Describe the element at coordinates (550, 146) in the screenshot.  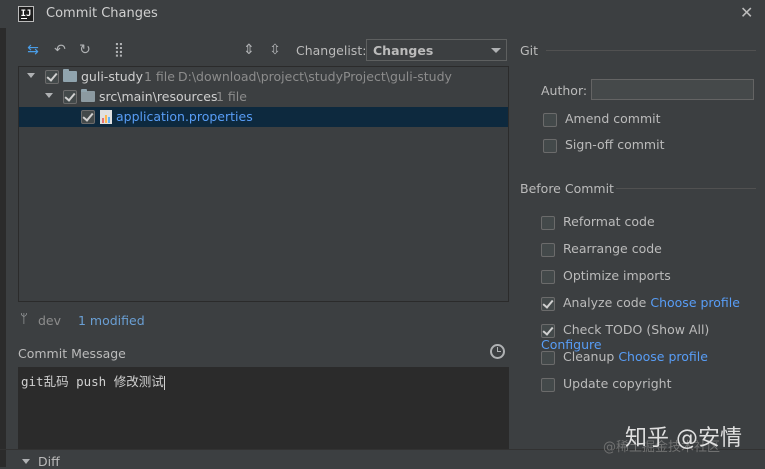
I see `sign-off-commit-checkbox` at that location.